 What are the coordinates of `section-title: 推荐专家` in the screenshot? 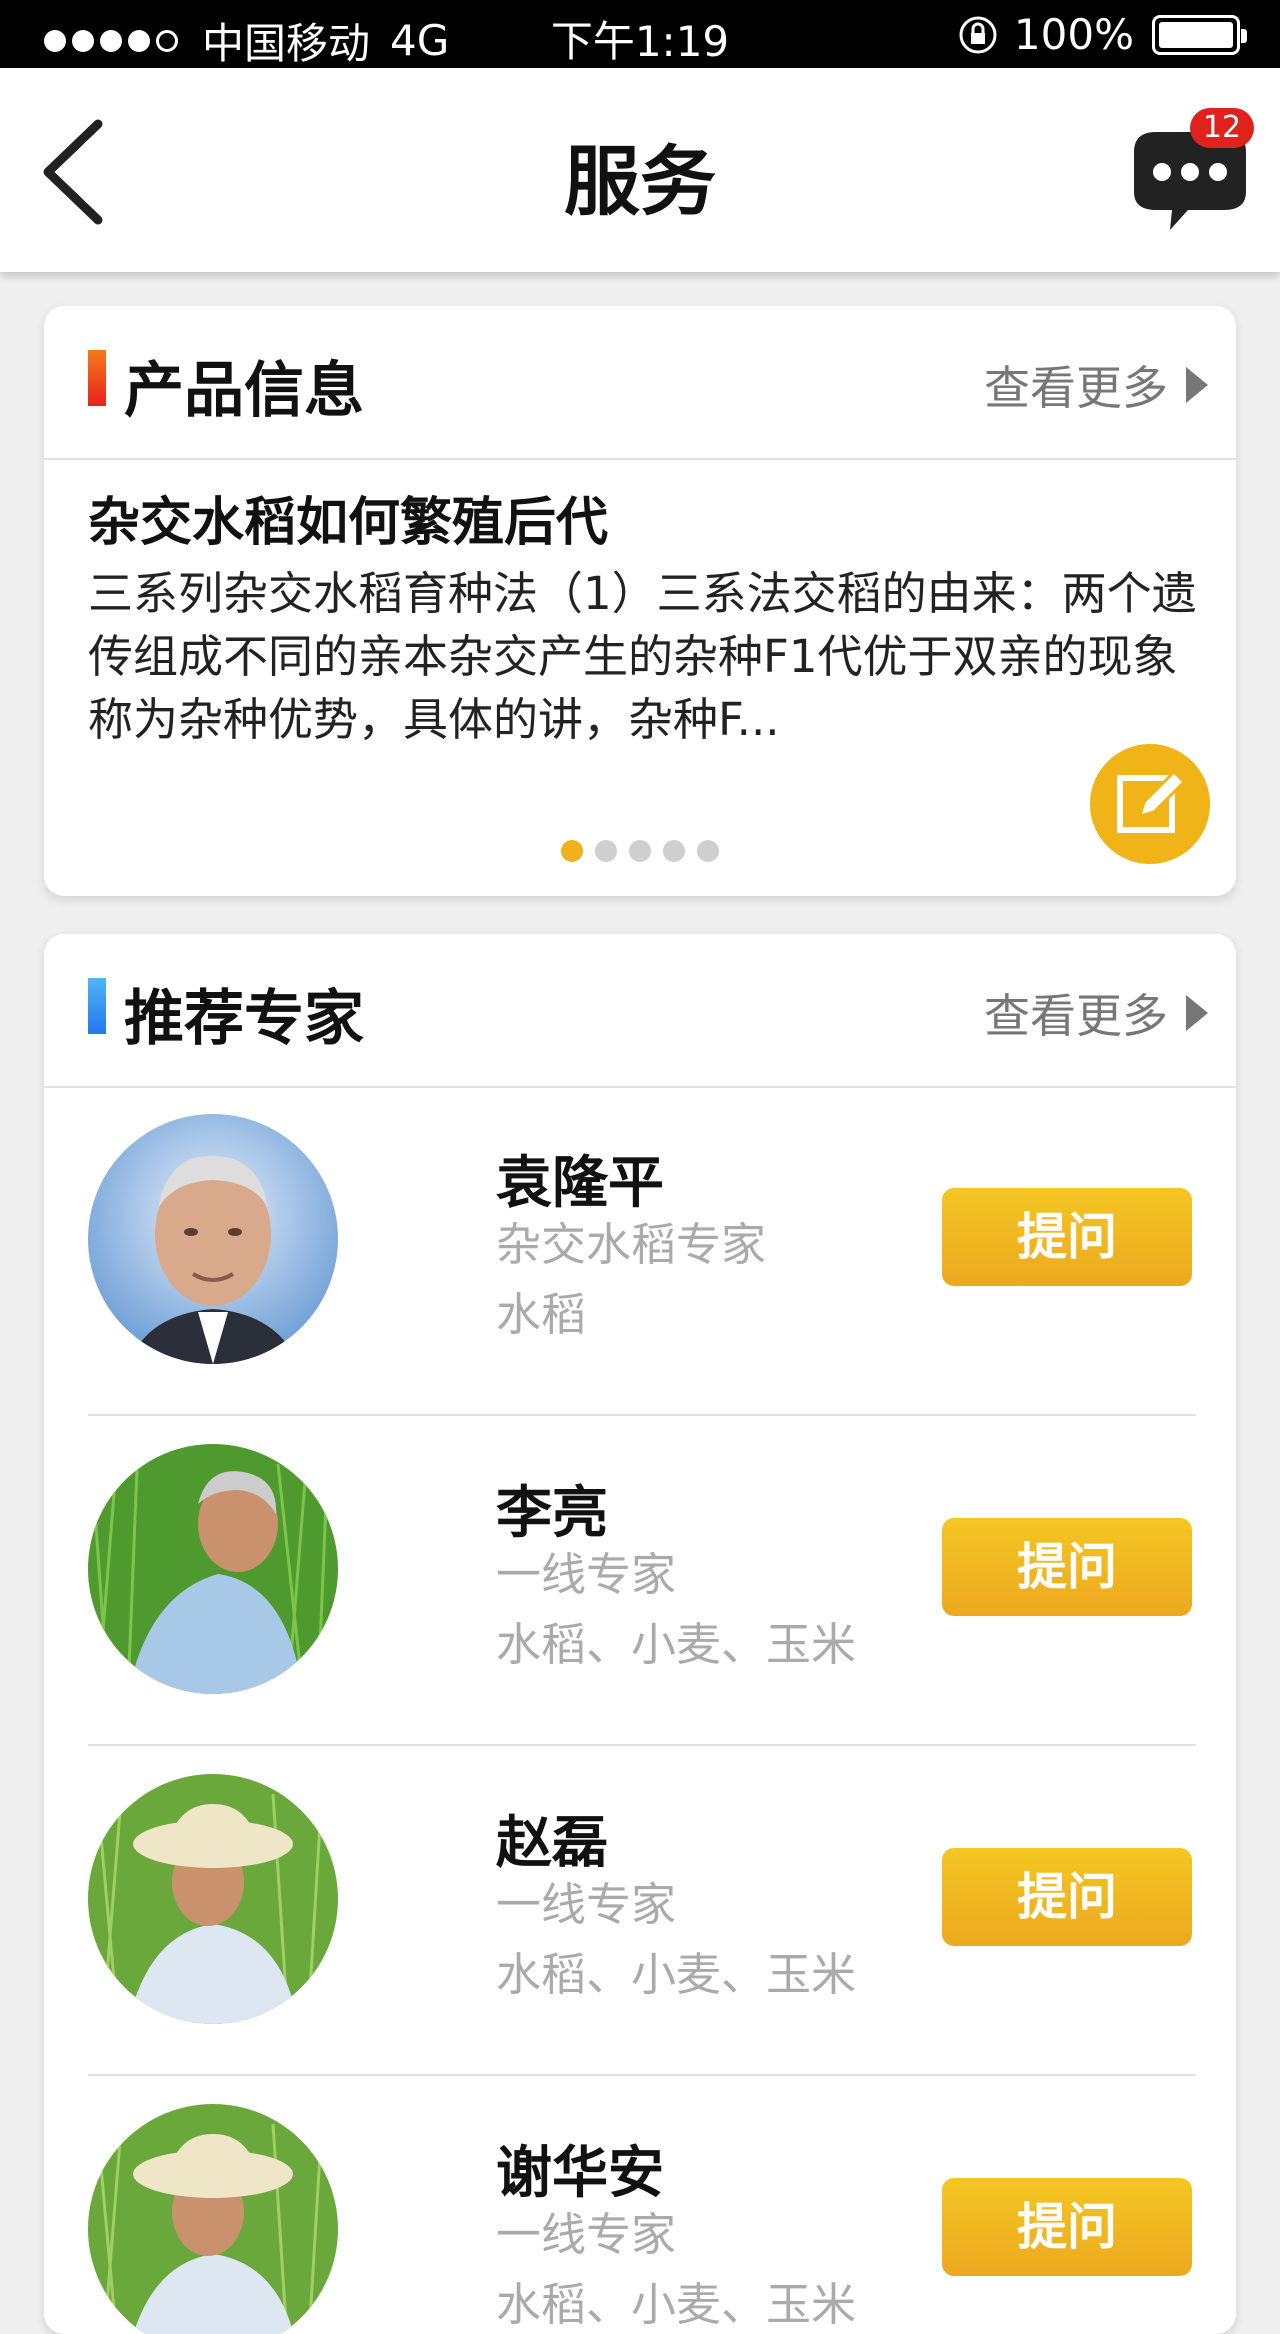 It's located at (244, 1019).